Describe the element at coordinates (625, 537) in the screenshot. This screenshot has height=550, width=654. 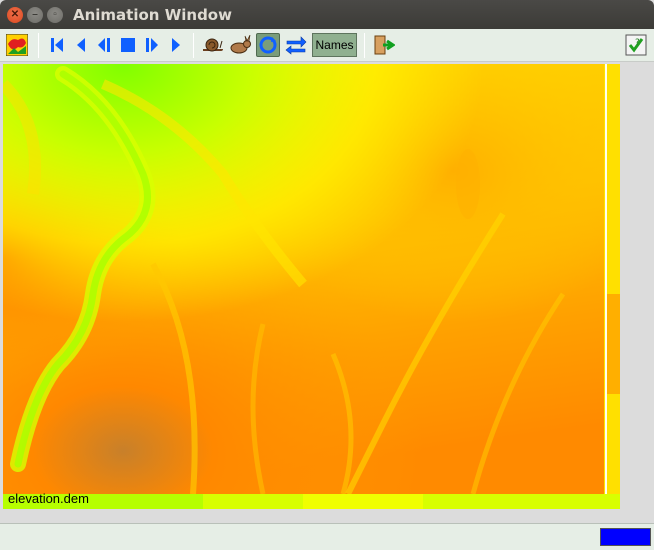
I see `animation-progress-bar` at that location.